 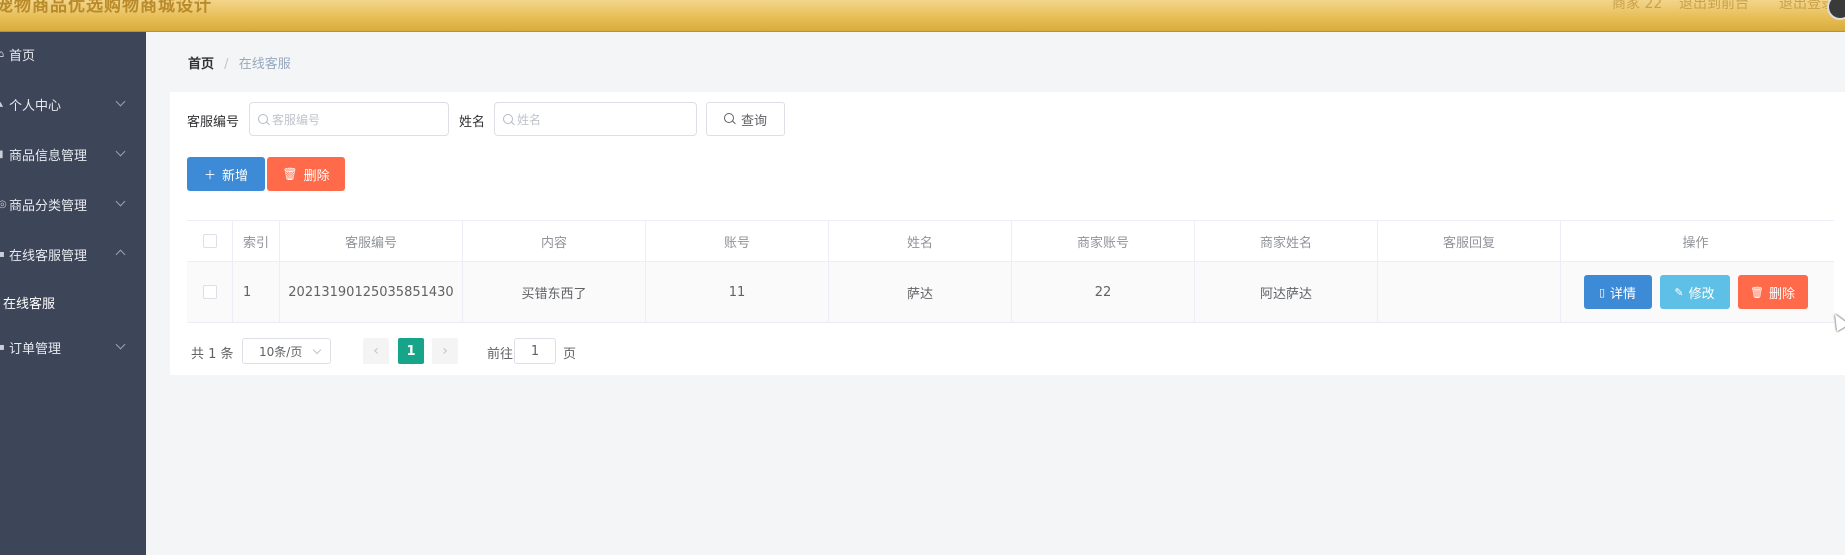 What do you see at coordinates (1468, 241) in the screenshot?
I see `col-header: 客服回复` at bounding box center [1468, 241].